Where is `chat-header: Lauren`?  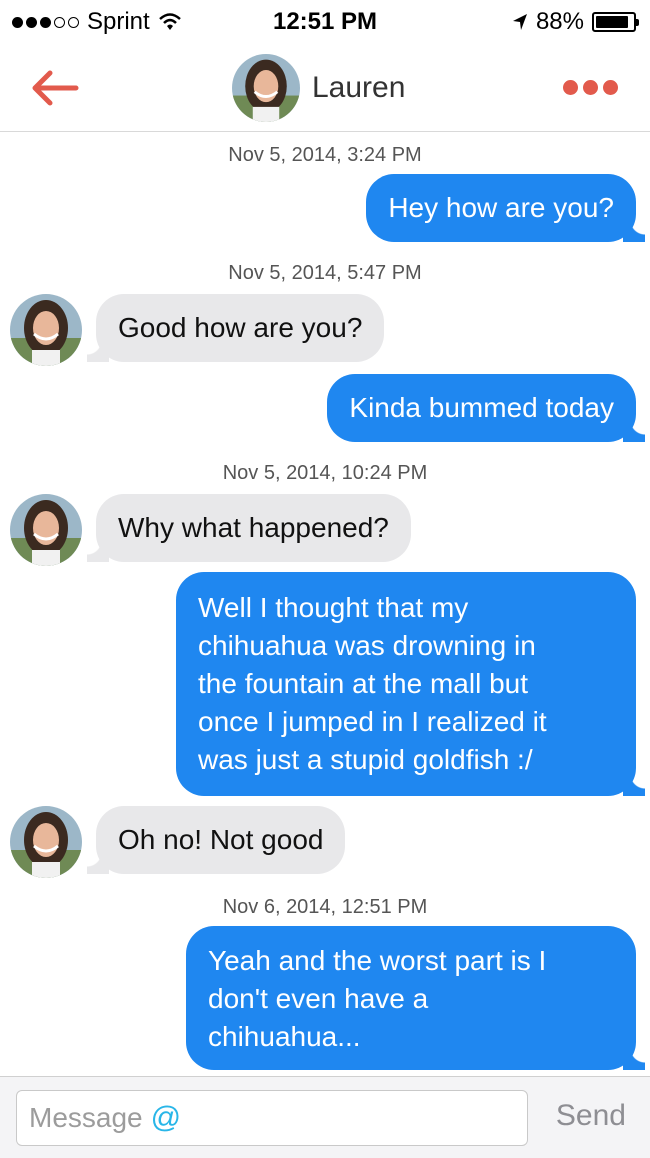 chat-header: Lauren is located at coordinates (325, 88).